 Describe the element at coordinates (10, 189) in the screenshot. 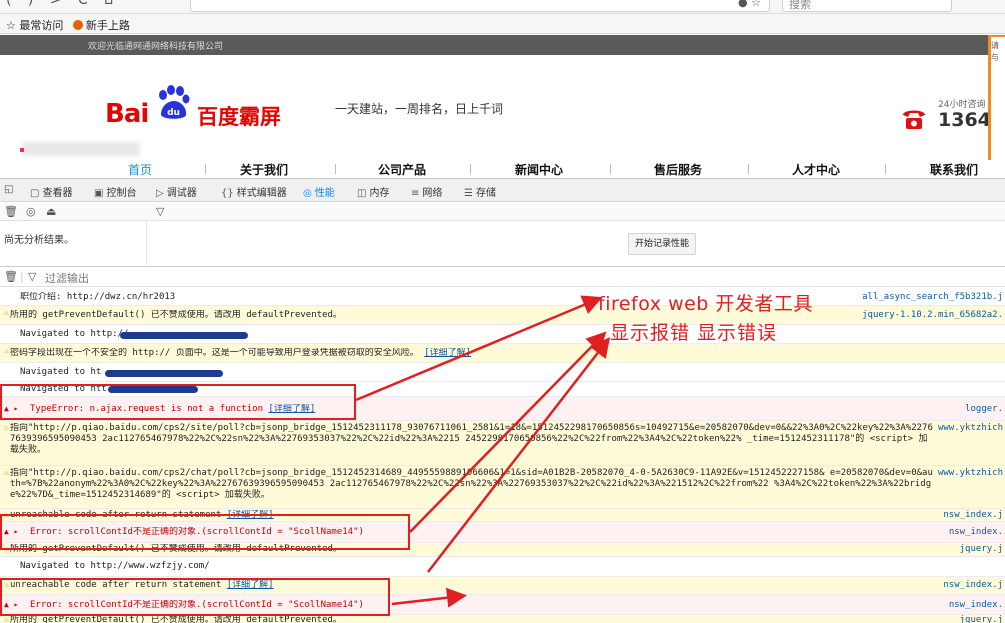

I see `element-picker-icon: ◱` at that location.